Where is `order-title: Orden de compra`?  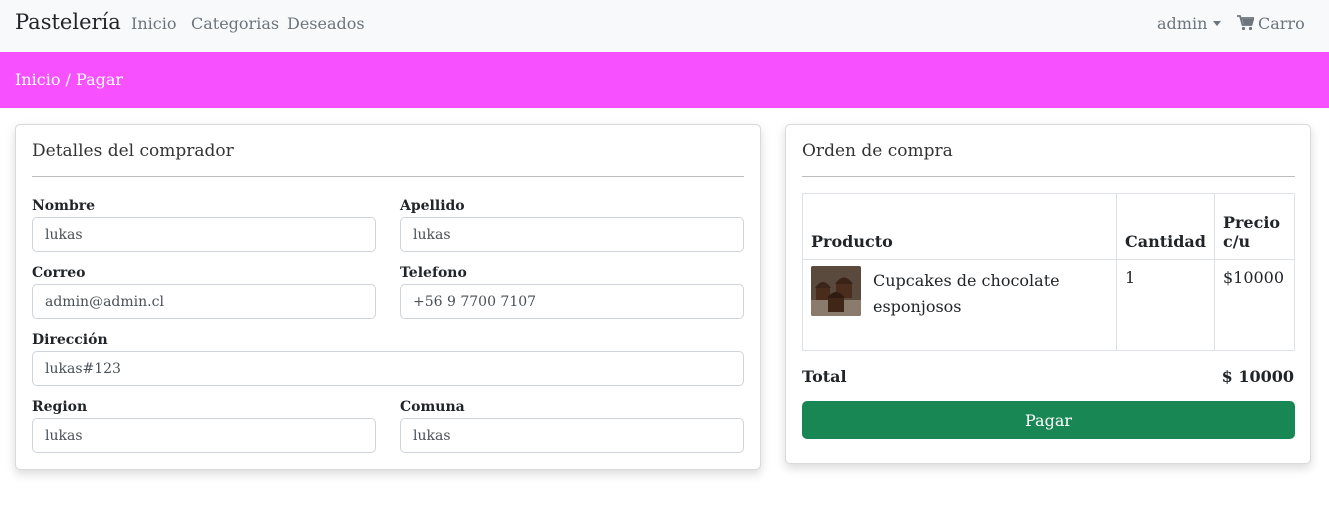 order-title: Orden de compra is located at coordinates (877, 151).